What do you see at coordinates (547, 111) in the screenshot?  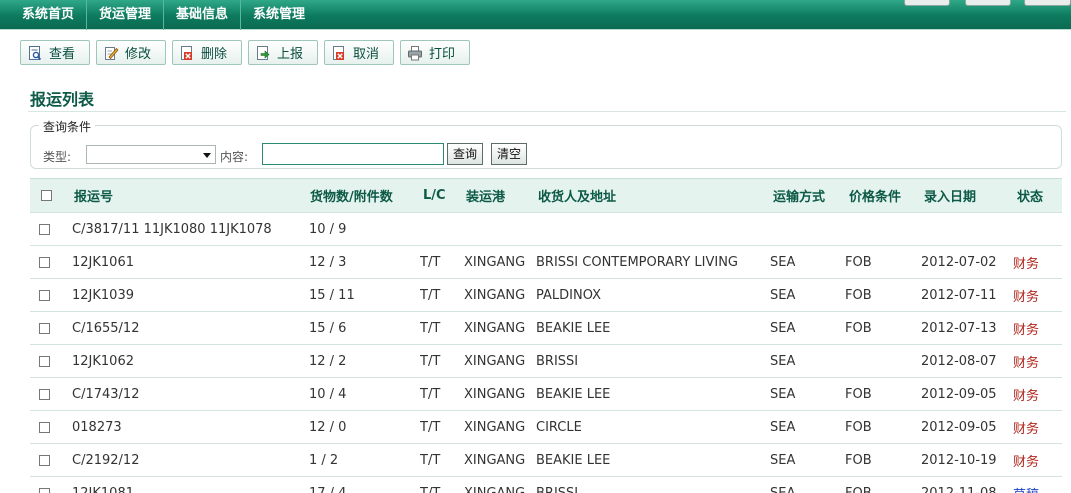 I see `title-divider` at bounding box center [547, 111].